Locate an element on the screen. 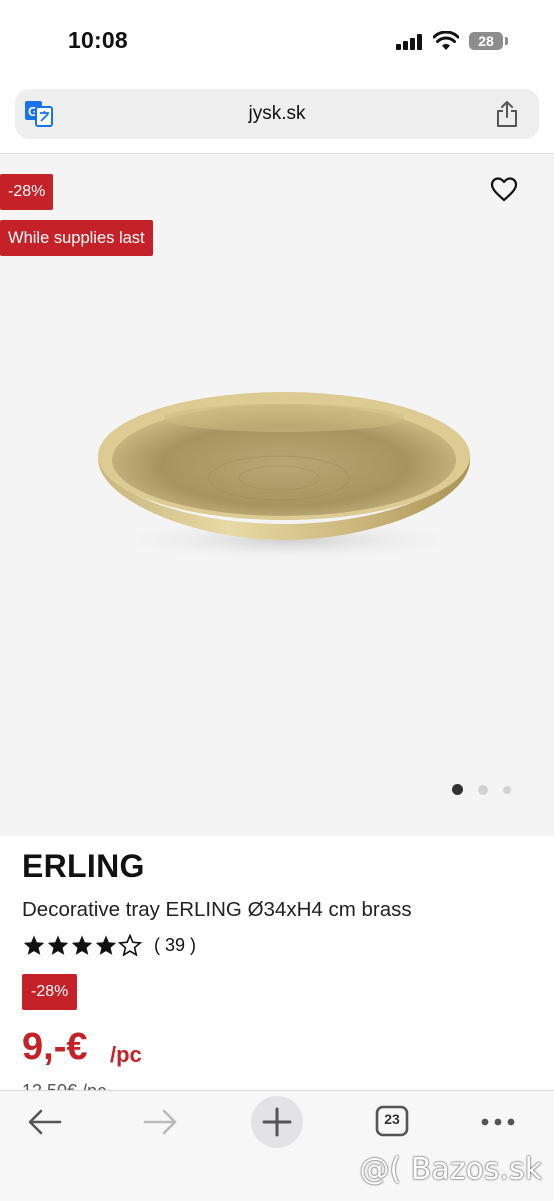 The width and height of the screenshot is (554, 1201). status-time: 10:08 is located at coordinates (98, 40).